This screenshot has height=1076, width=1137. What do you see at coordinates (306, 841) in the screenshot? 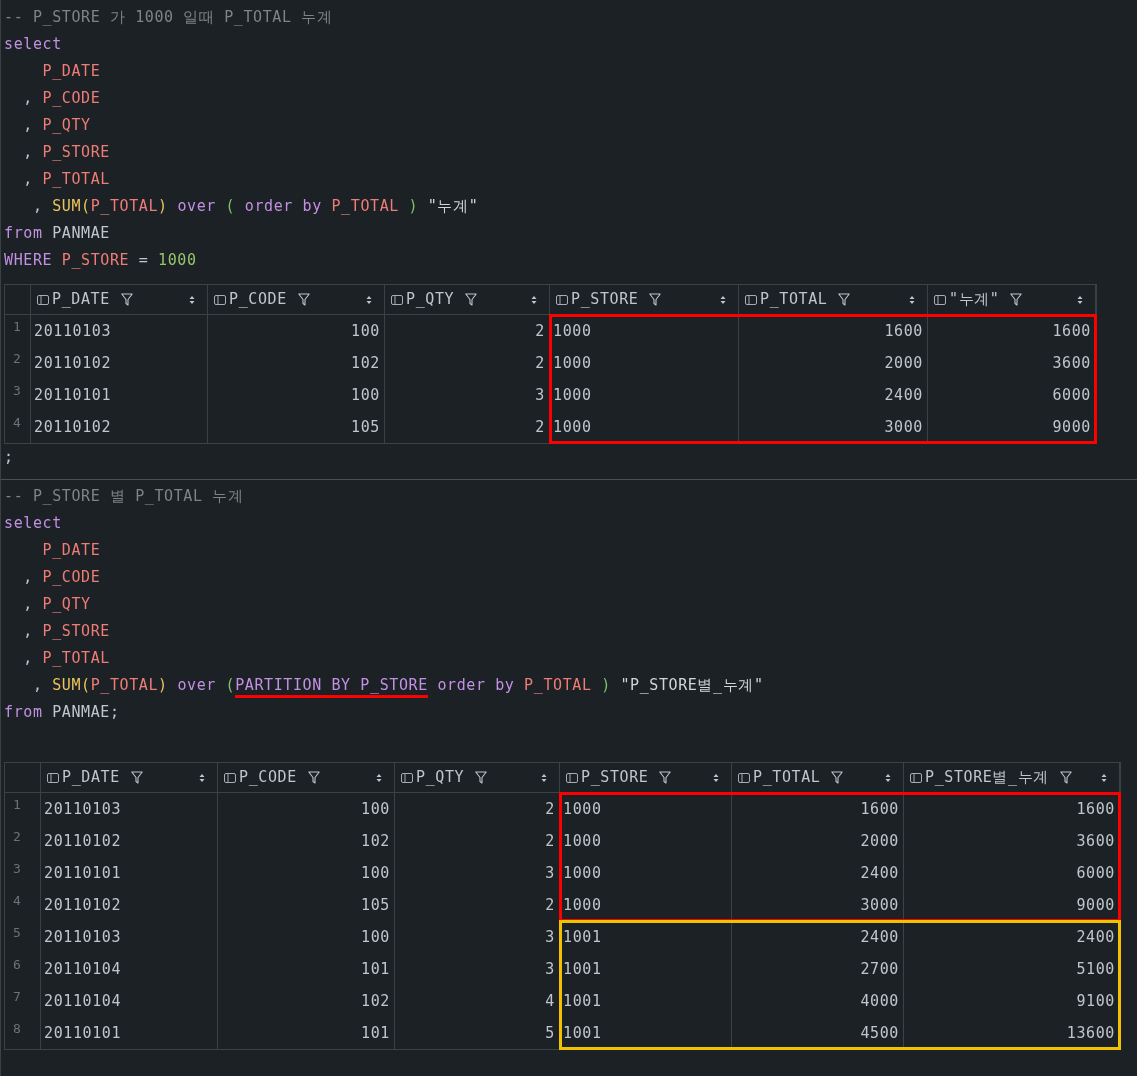
I see `table-cell: 102` at bounding box center [306, 841].